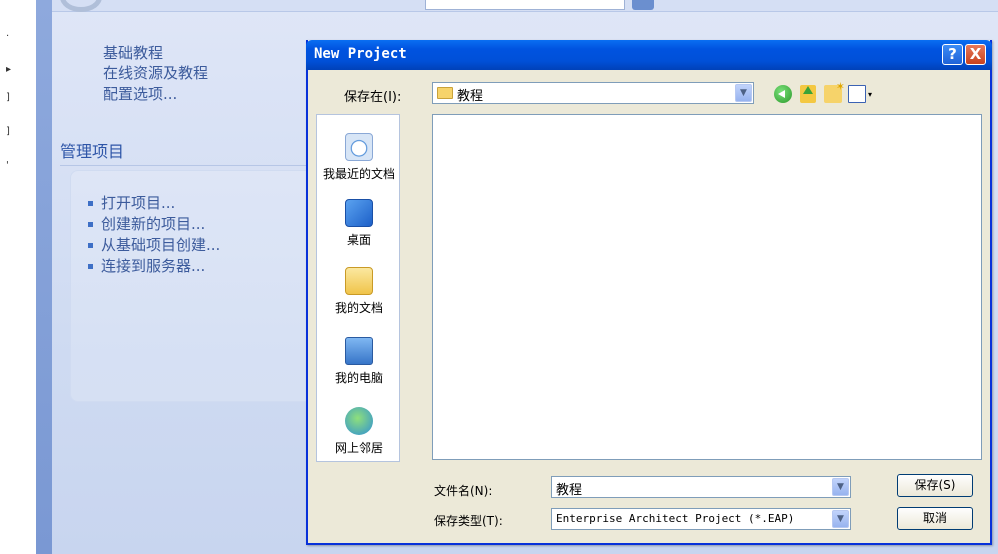 Image resolution: width=998 pixels, height=554 pixels. I want to click on top-search-button, so click(643, 5).